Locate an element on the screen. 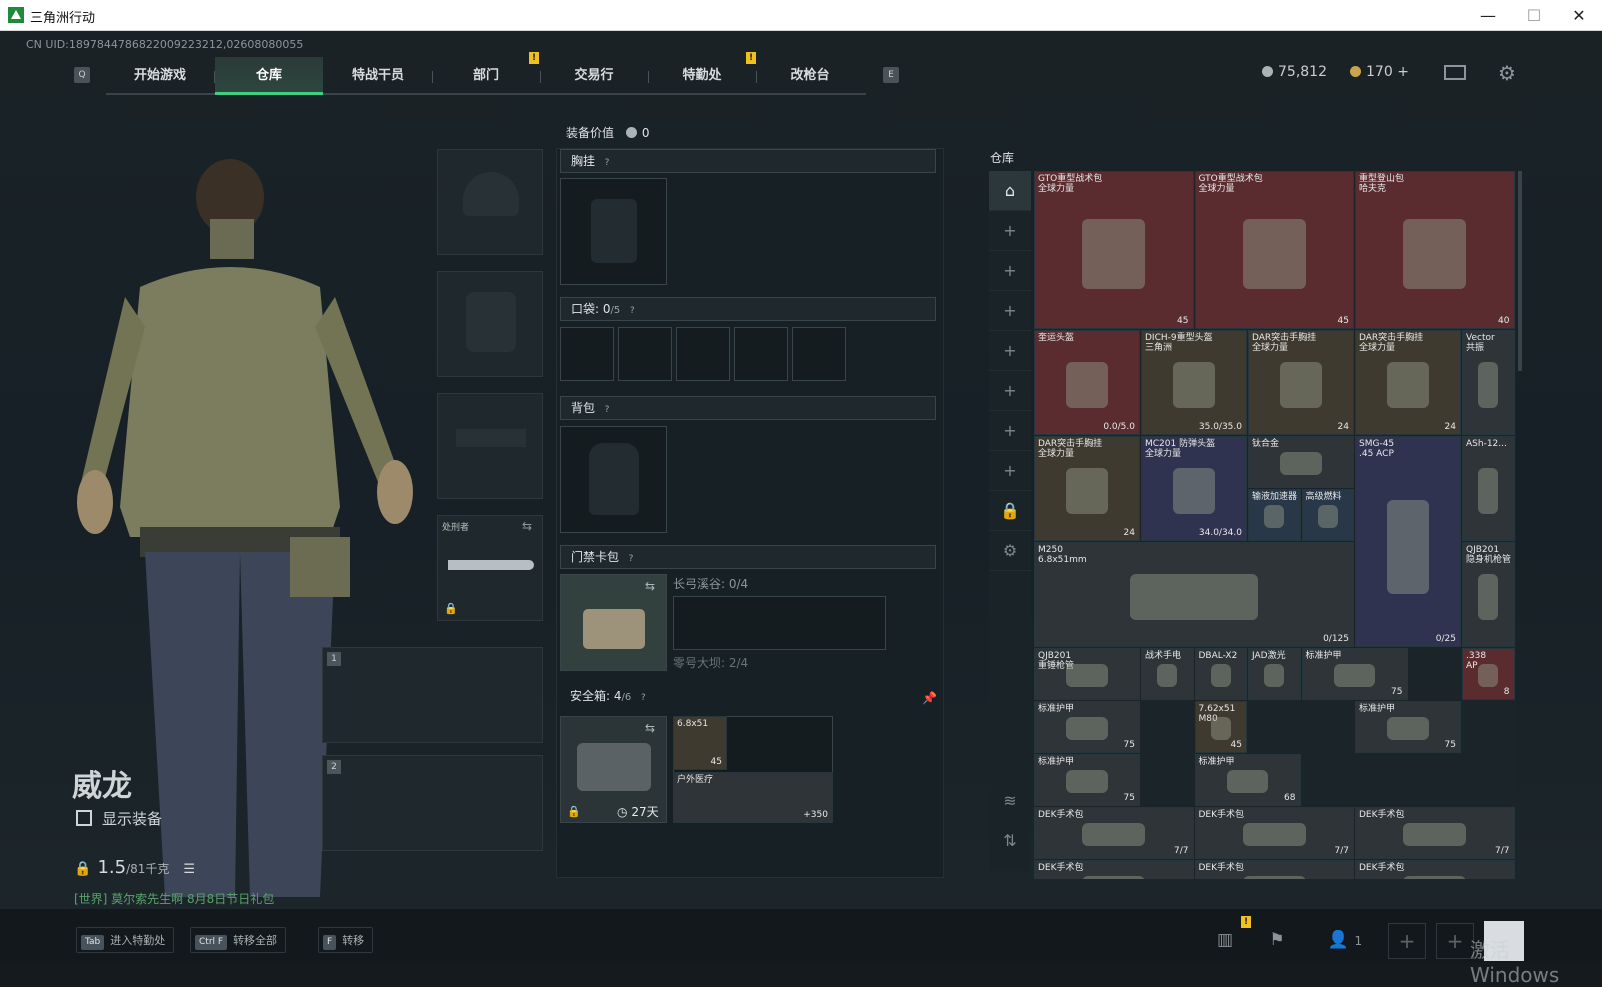 Image resolution: width=1602 pixels, height=987 pixels. lock-icon: 🔒 is located at coordinates (1010, 511).